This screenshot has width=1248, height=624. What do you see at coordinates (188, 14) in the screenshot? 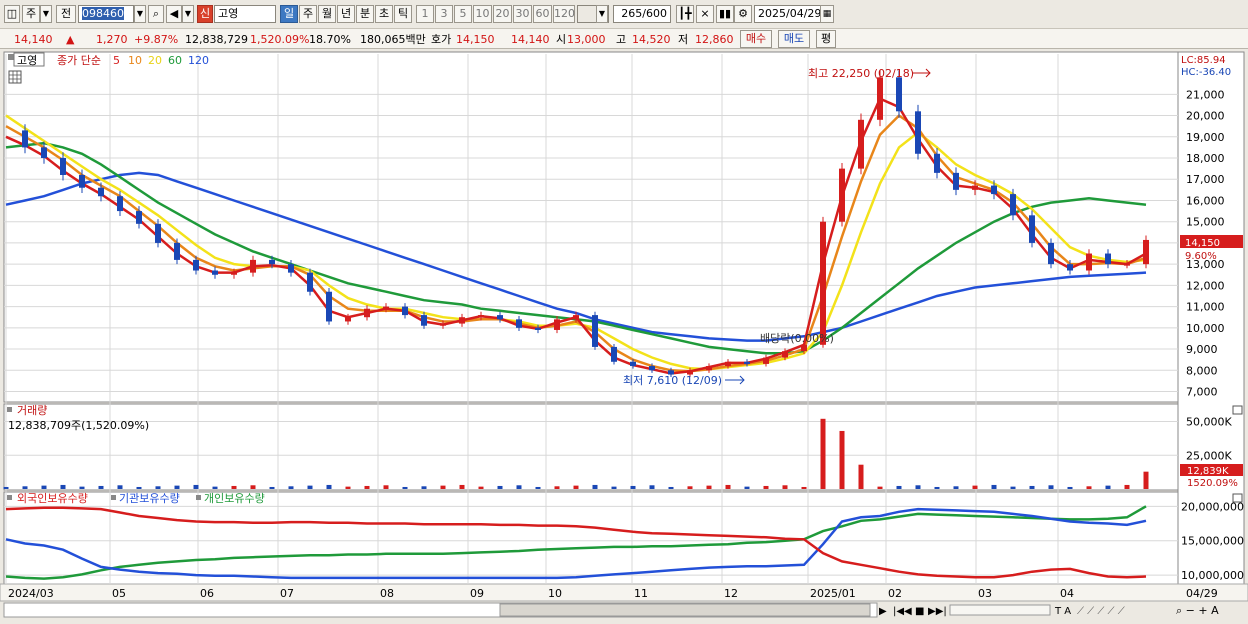
I see `speaker-dropdown-icon: ▼` at bounding box center [188, 14].